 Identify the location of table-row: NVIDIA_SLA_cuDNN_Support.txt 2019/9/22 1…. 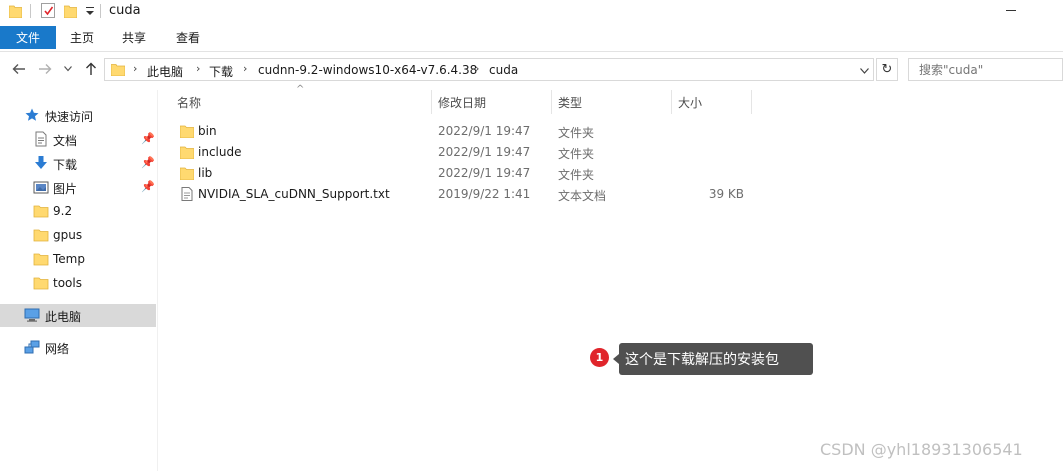
(462, 194).